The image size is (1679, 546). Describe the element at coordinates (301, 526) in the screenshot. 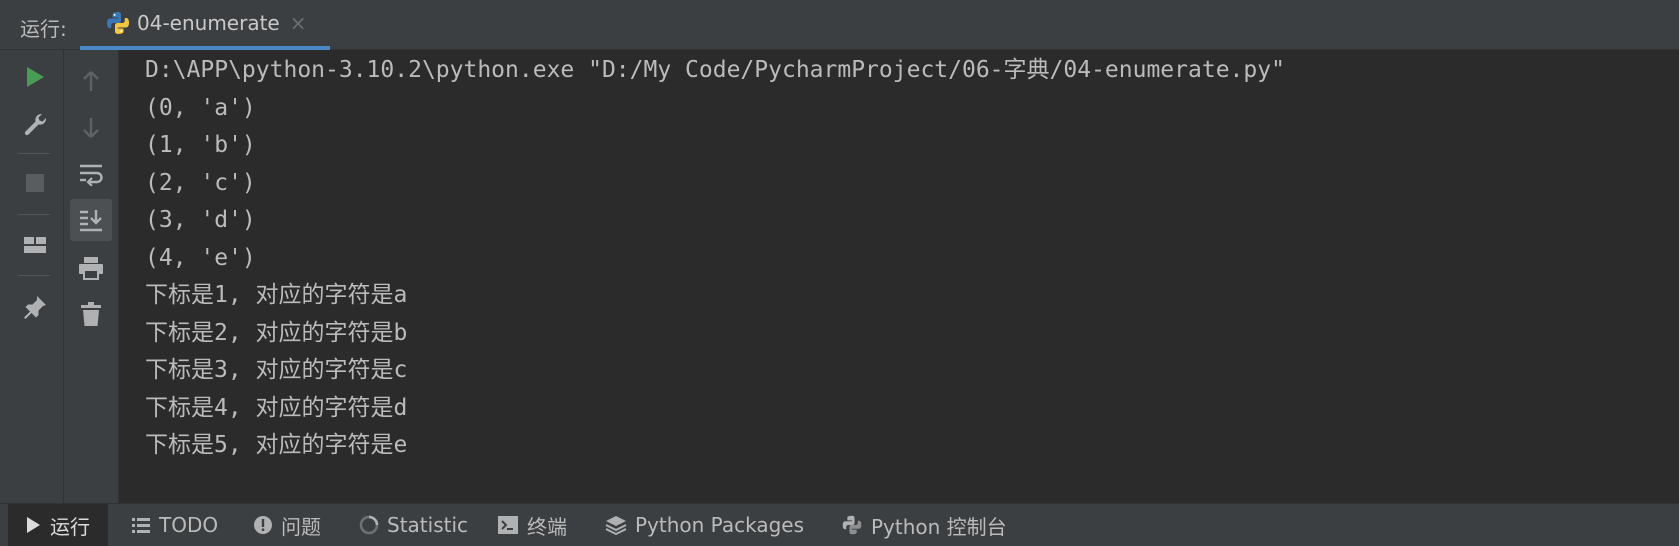

I see `tab-label: 问题` at that location.